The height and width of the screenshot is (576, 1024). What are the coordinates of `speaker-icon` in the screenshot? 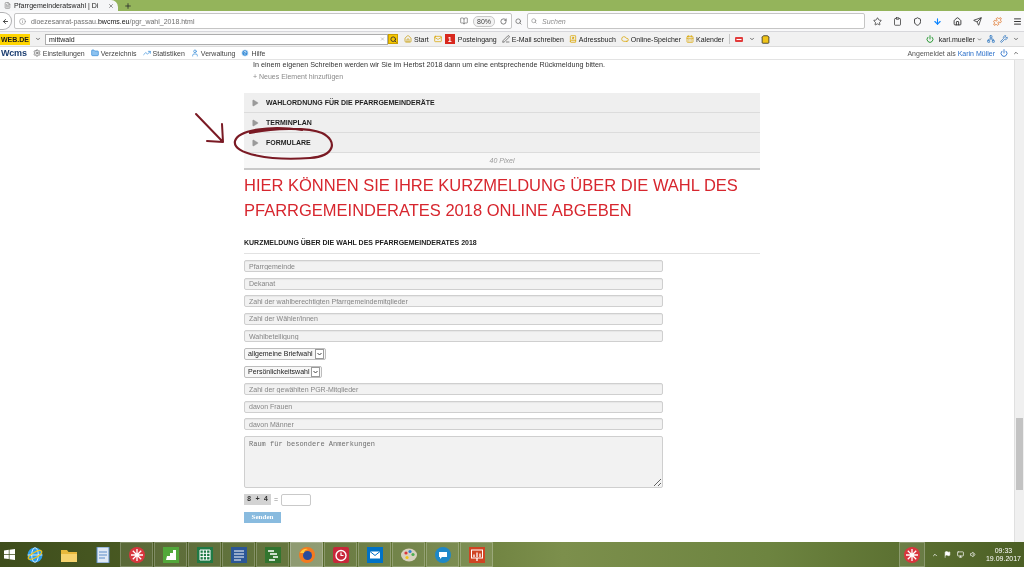 It's located at (973, 554).